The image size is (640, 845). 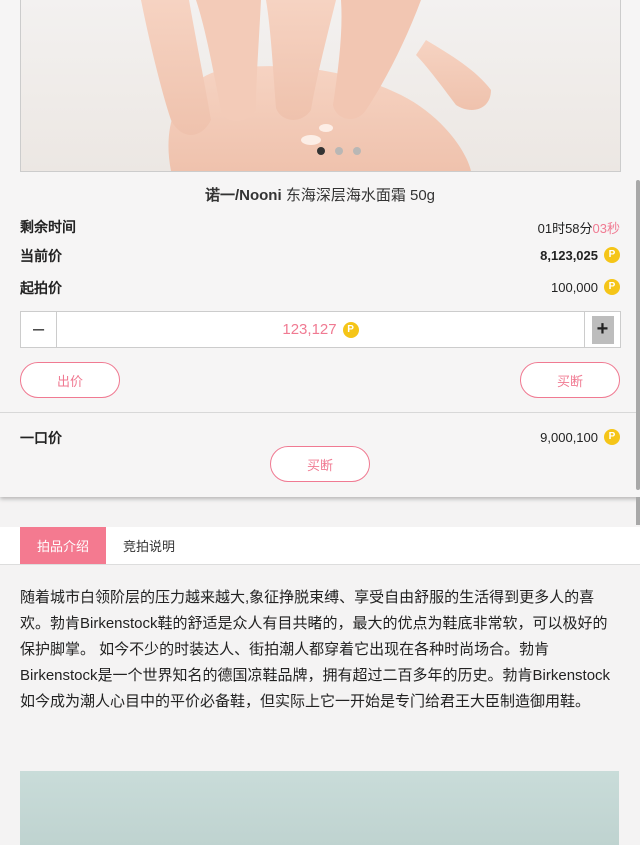 What do you see at coordinates (360, 195) in the screenshot?
I see `product-name: 东海深层海水面霜 50g` at bounding box center [360, 195].